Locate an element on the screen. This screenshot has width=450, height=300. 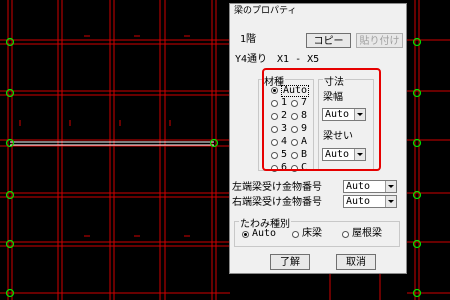
deflection-auto-radio is located at coordinates (245, 234).